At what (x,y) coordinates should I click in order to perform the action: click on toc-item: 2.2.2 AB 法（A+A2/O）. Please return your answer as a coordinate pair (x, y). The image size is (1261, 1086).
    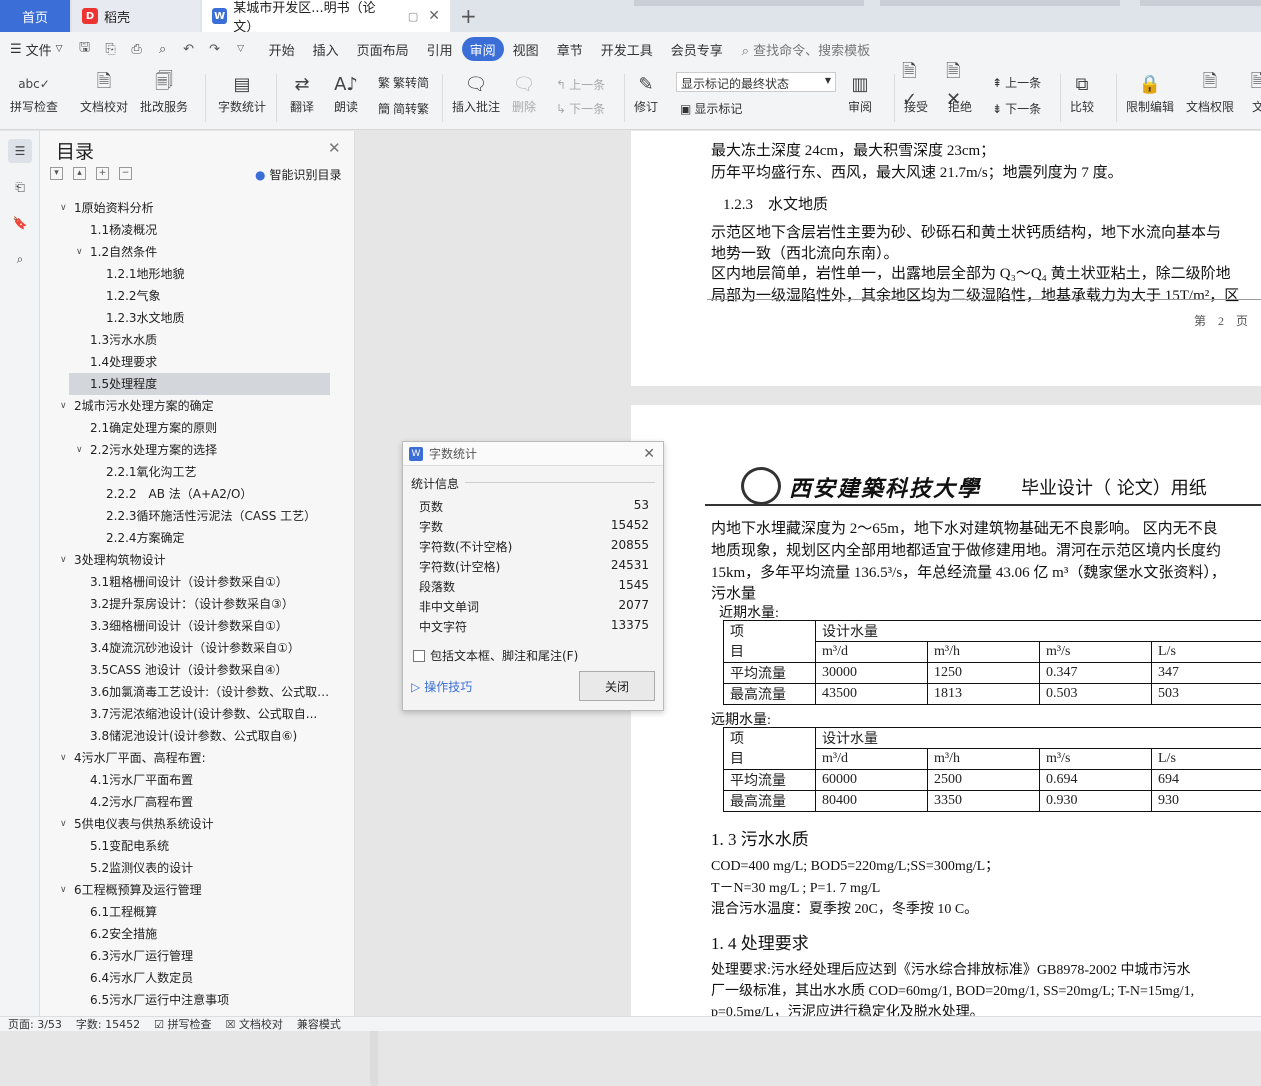
    Looking at the image, I should click on (185, 494).